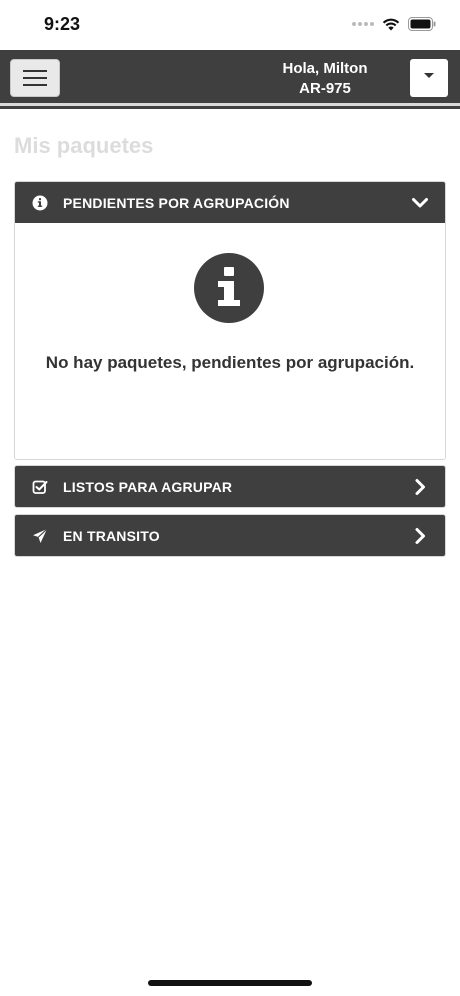 This screenshot has height=996, width=460. Describe the element at coordinates (325, 88) in the screenshot. I see `greeting-account: AR-975` at that location.